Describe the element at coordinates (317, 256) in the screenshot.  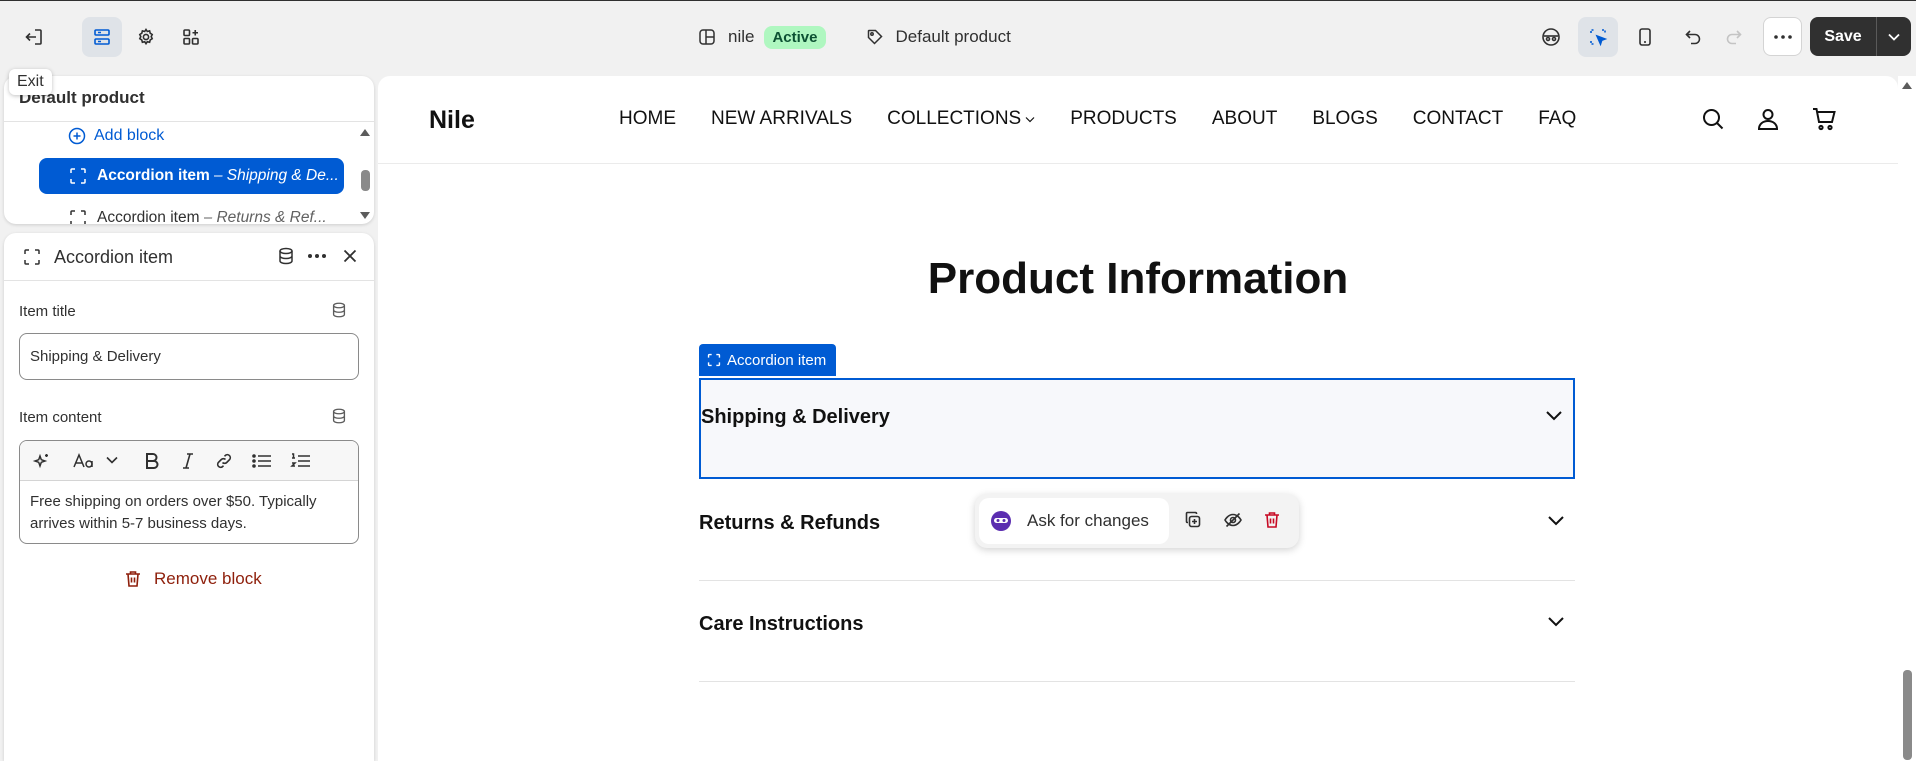
I see `more-icon` at that location.